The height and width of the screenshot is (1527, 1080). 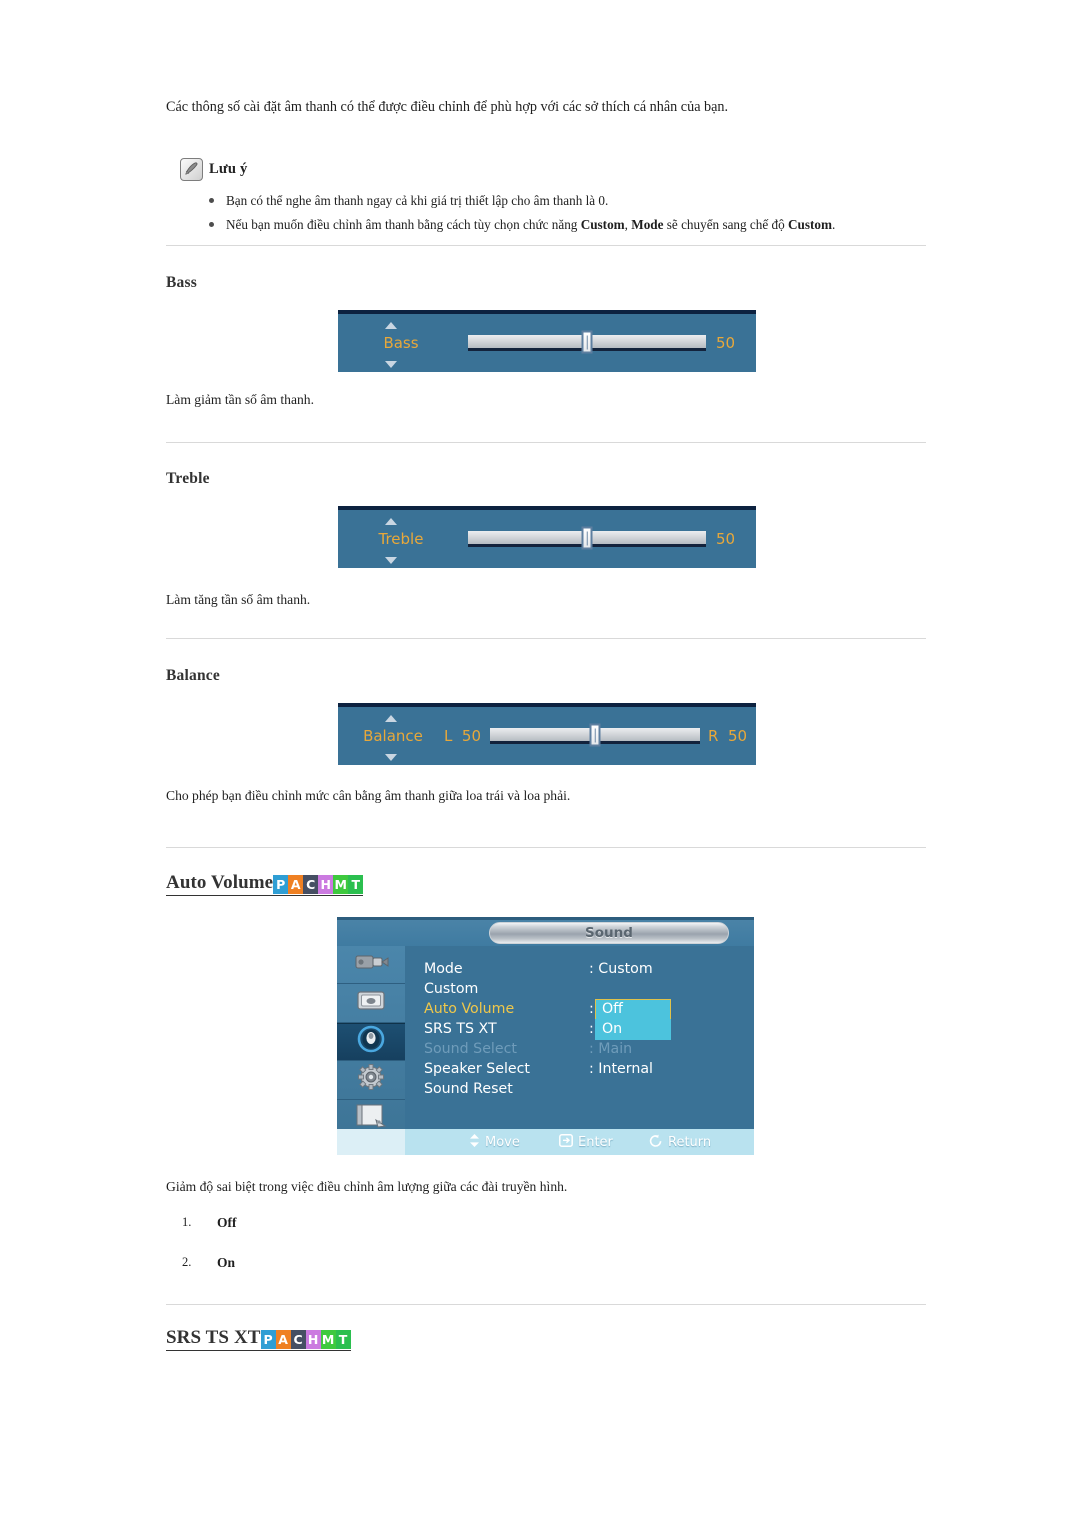 I want to click on bass-track, so click(x=587, y=341).